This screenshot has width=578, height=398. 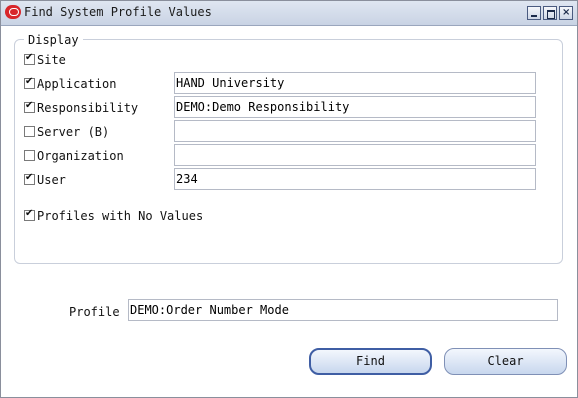 I want to click on close-icon, so click(x=566, y=13).